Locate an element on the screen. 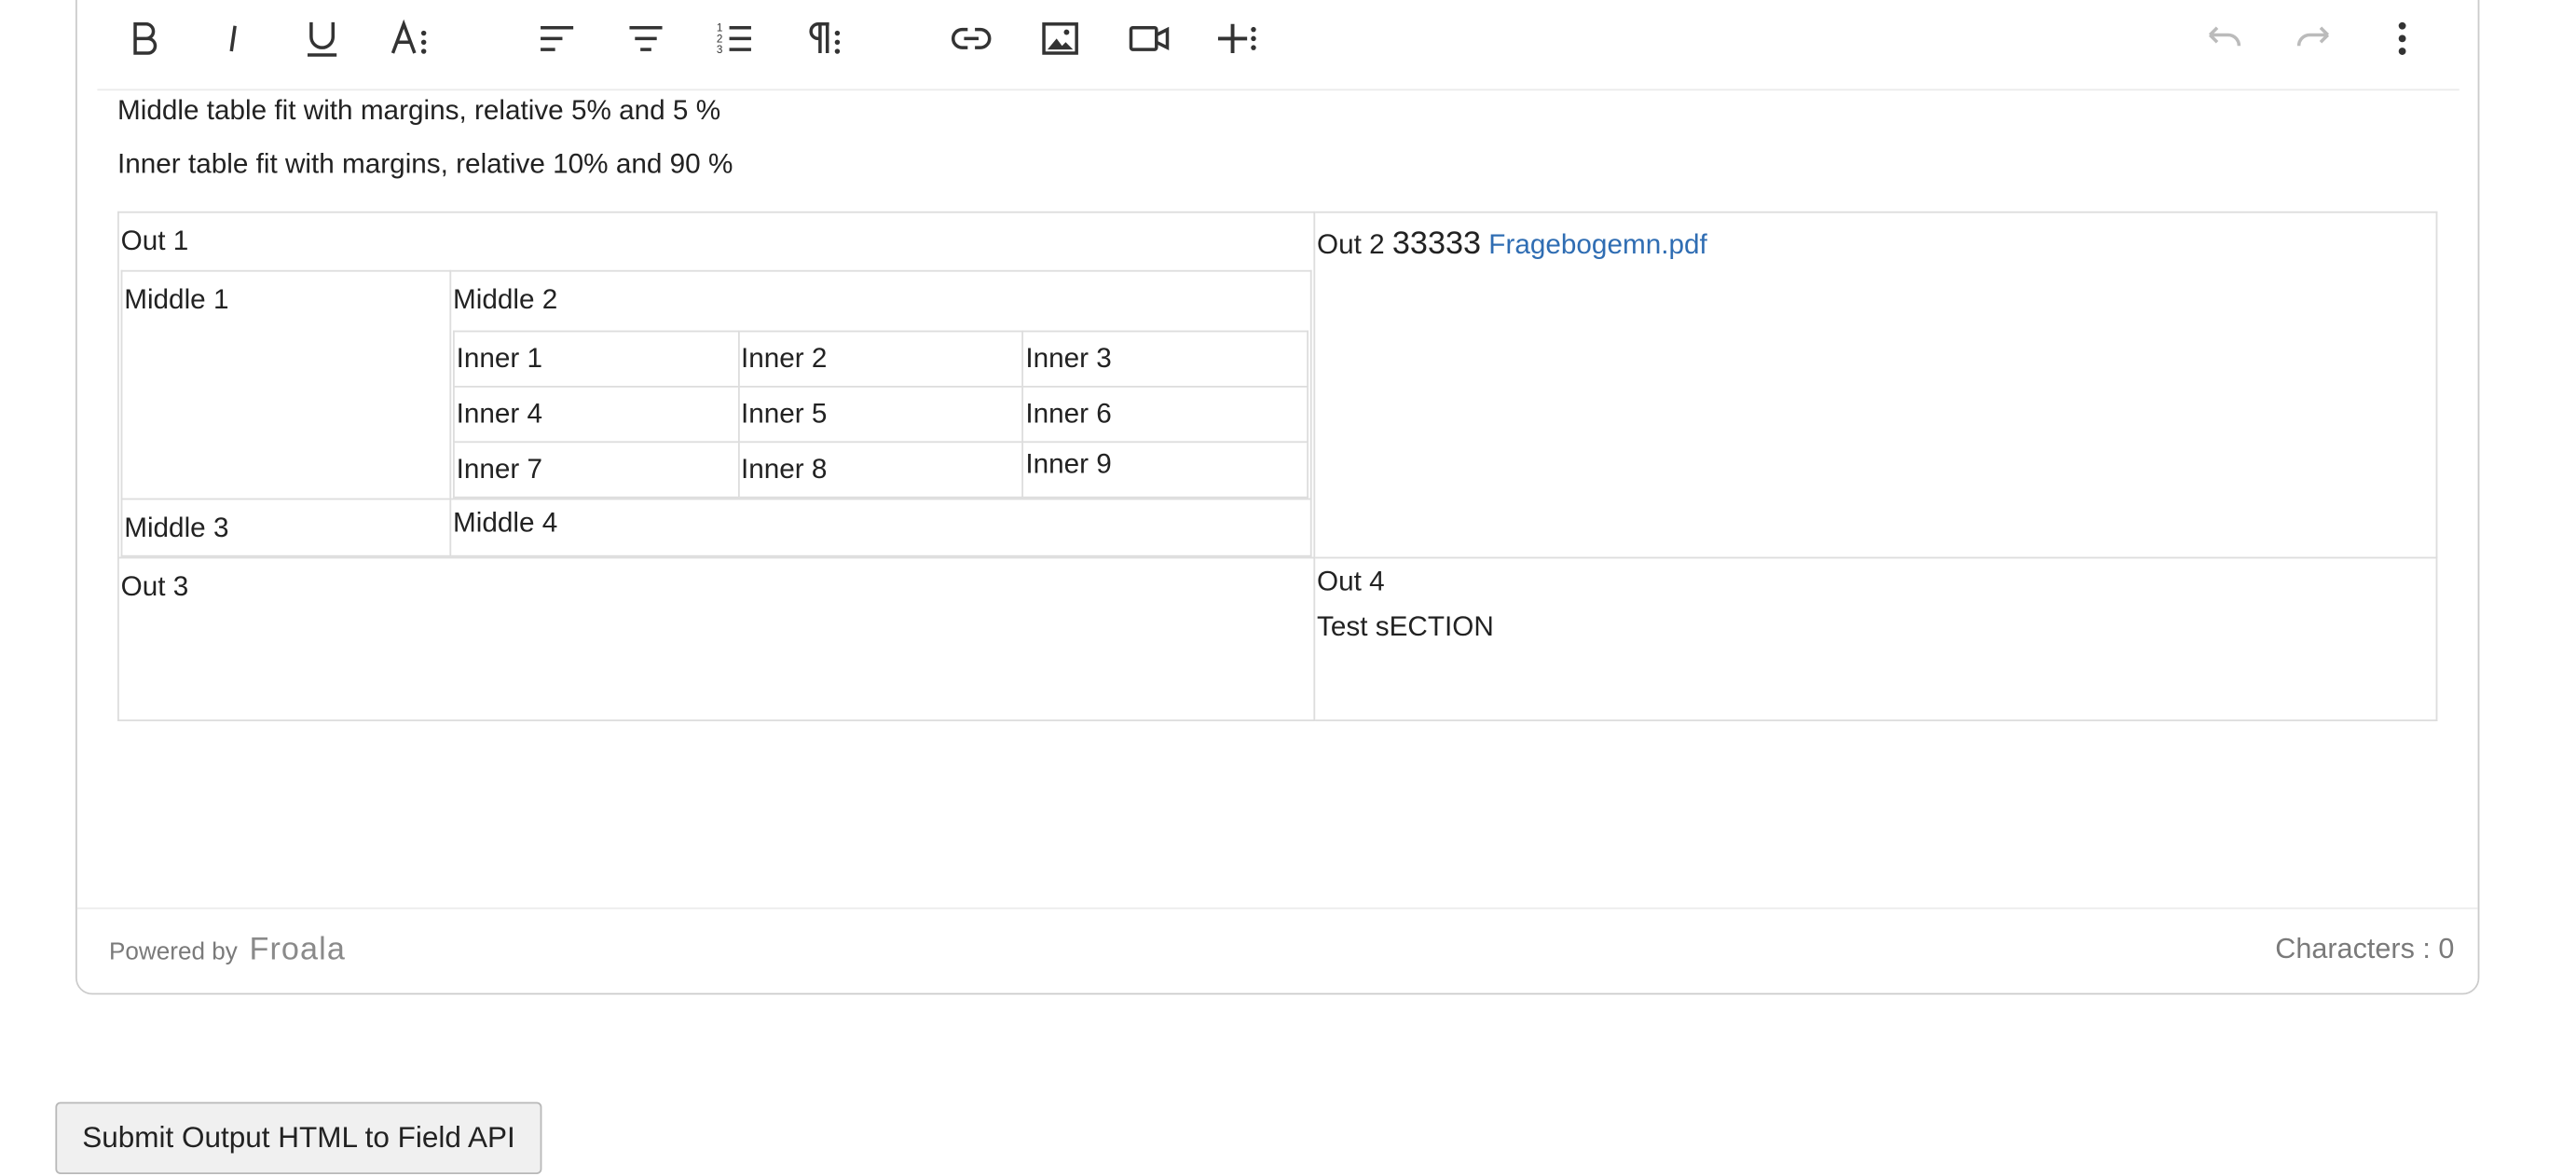 This screenshot has height=1176, width=2576. plus-more-icon is located at coordinates (1236, 38).